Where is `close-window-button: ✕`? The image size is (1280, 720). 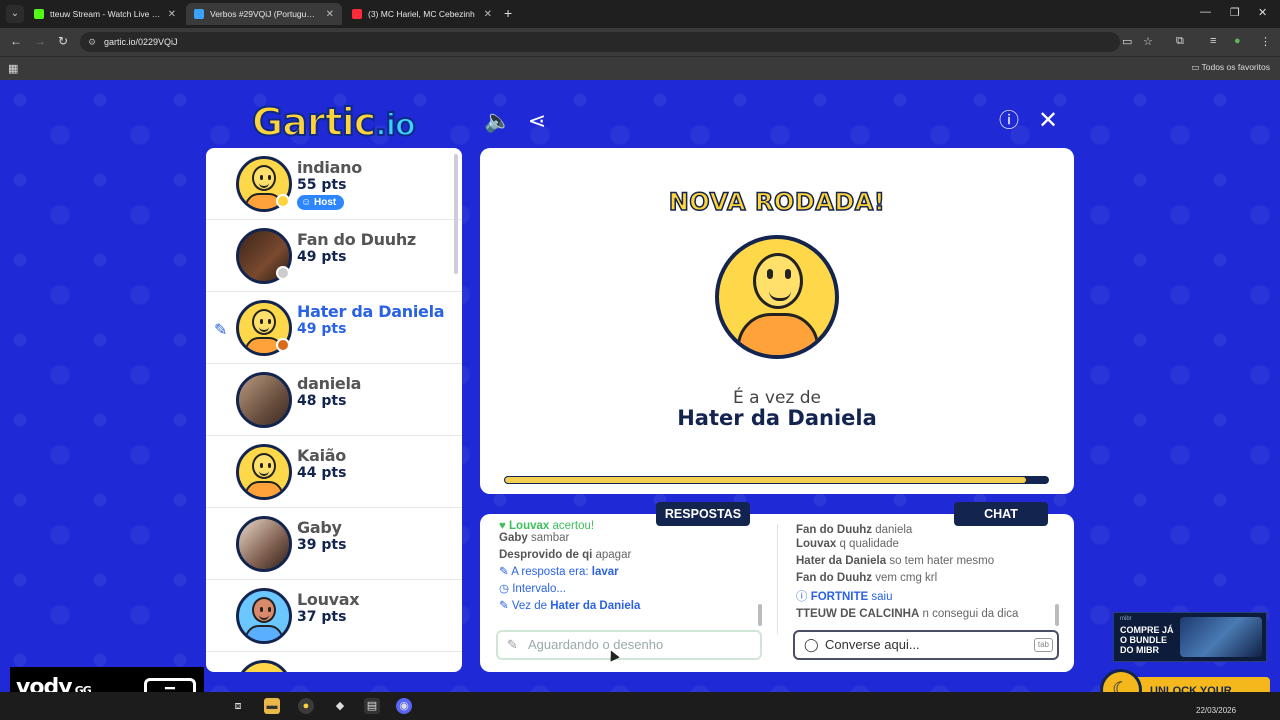
close-window-button: ✕ is located at coordinates (1262, 12).